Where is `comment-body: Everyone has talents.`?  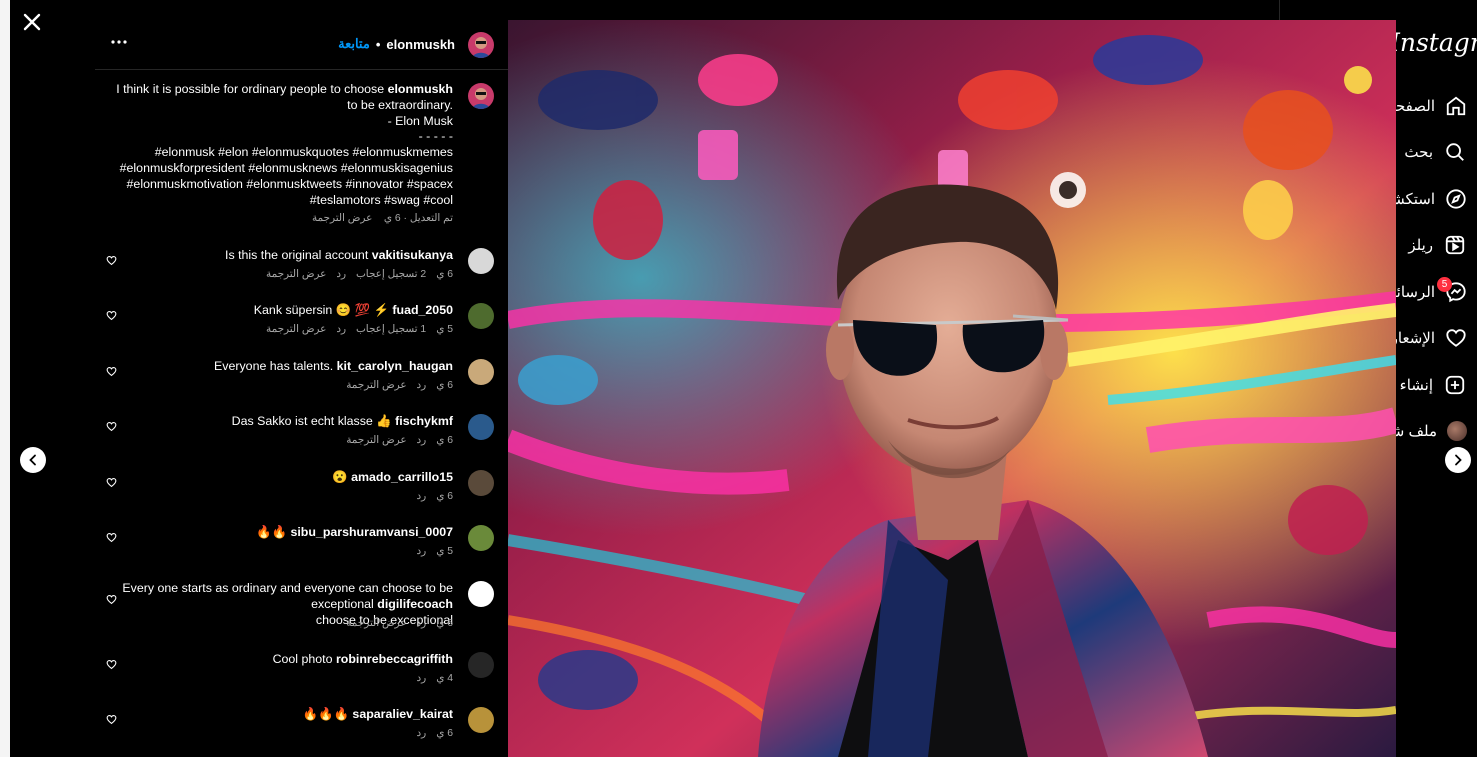 comment-body: Everyone has talents. is located at coordinates (274, 366).